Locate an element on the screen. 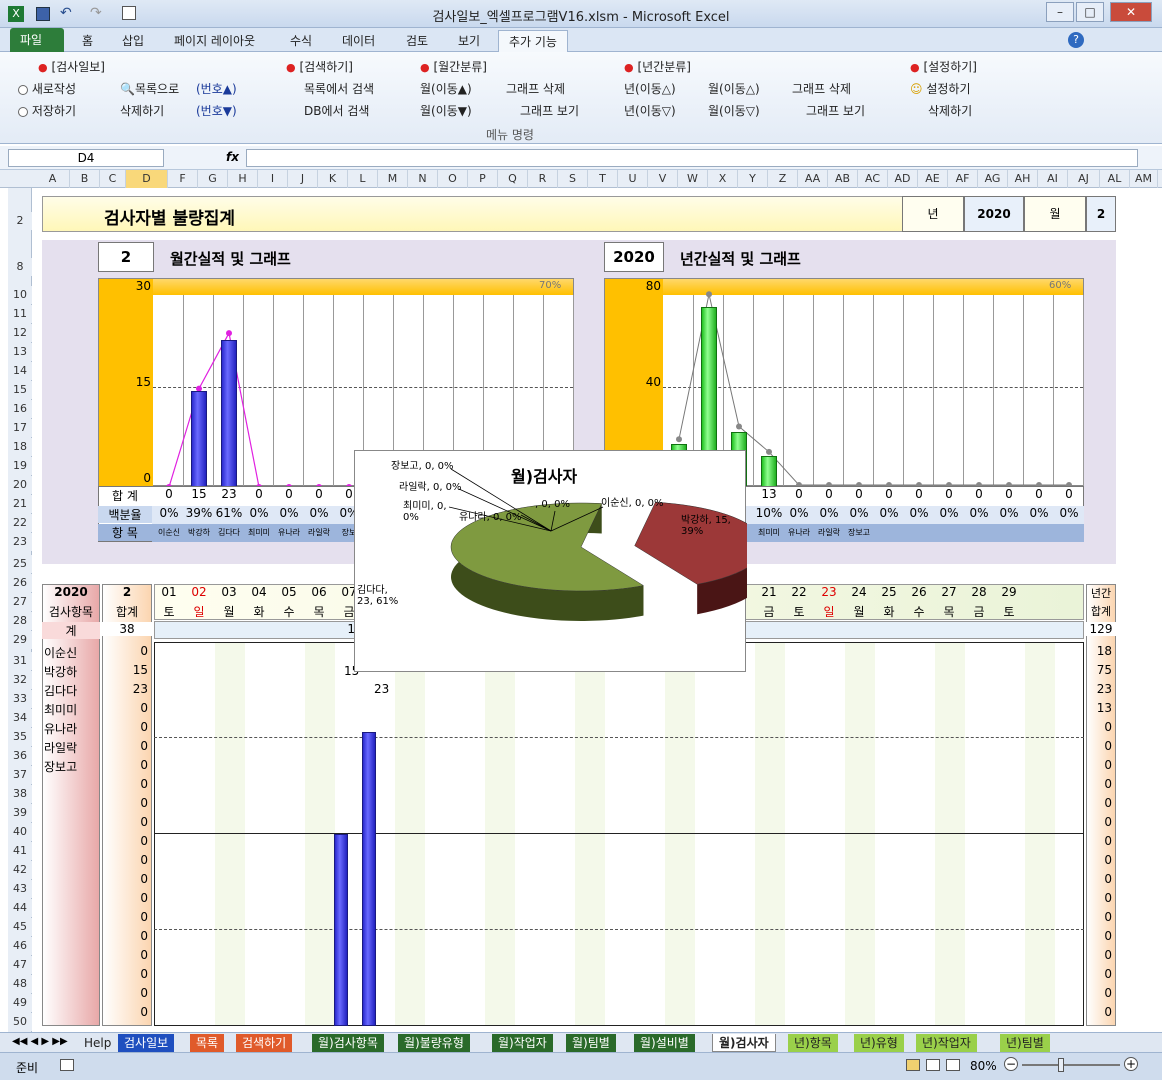 The image size is (1162, 1080). year-value: 2020 is located at coordinates (994, 214).